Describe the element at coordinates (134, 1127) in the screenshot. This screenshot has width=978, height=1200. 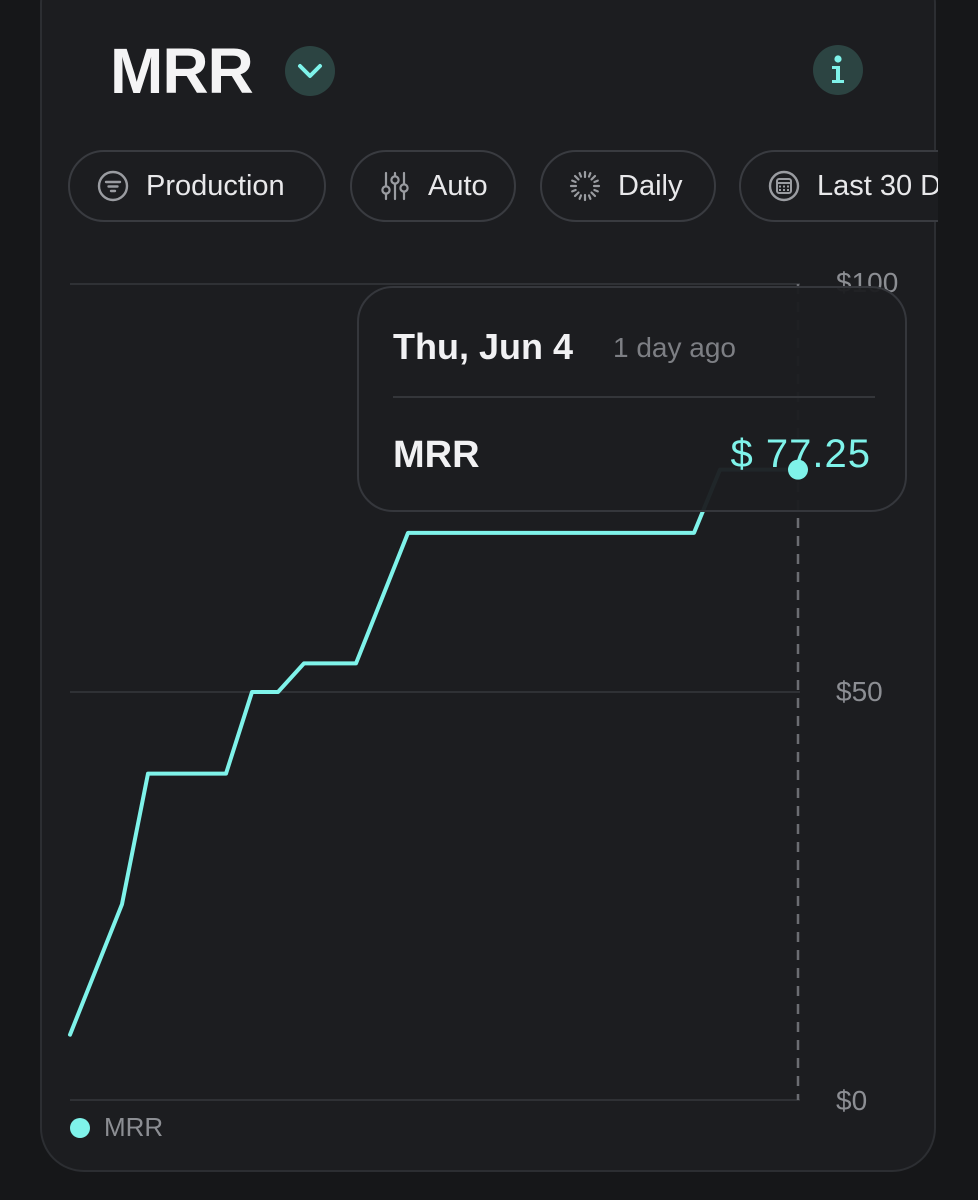
I see `legend-label-mrr: MRR` at that location.